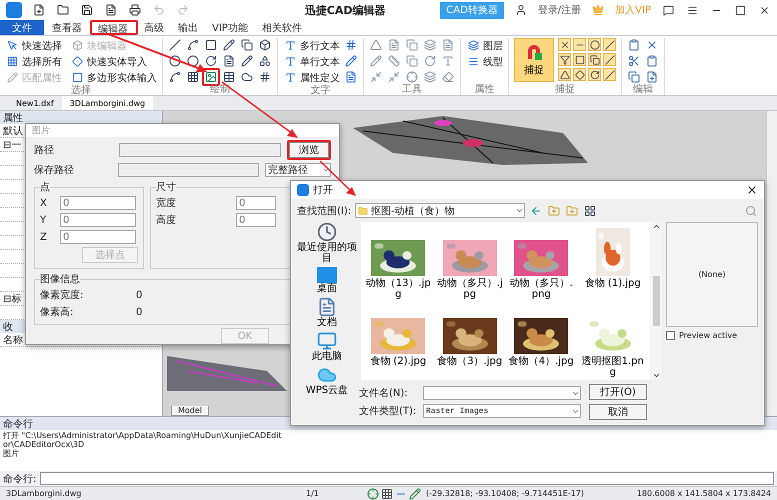 The height and width of the screenshot is (500, 777). I want to click on file-item: 食物（3）.jpg, so click(470, 342).